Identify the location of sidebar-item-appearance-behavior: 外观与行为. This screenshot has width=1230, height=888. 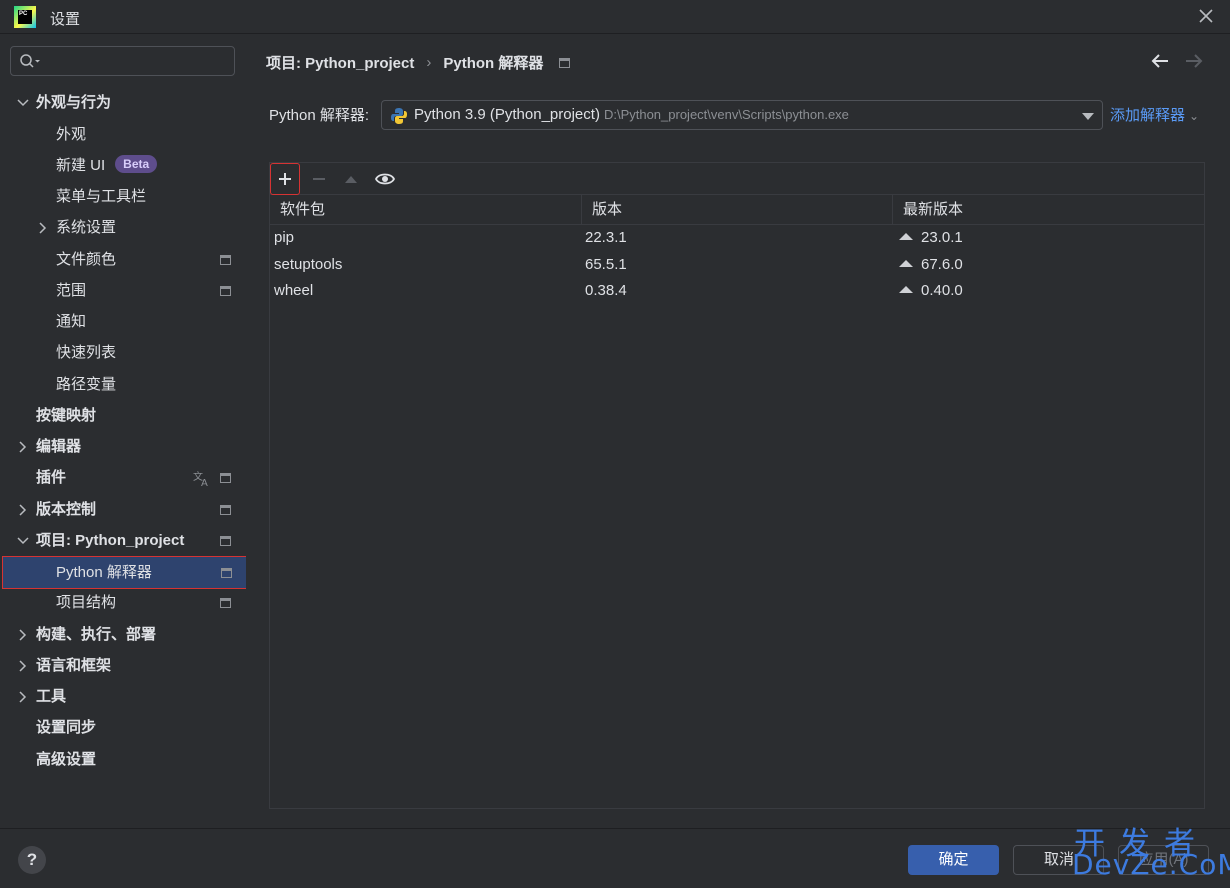
(123, 103).